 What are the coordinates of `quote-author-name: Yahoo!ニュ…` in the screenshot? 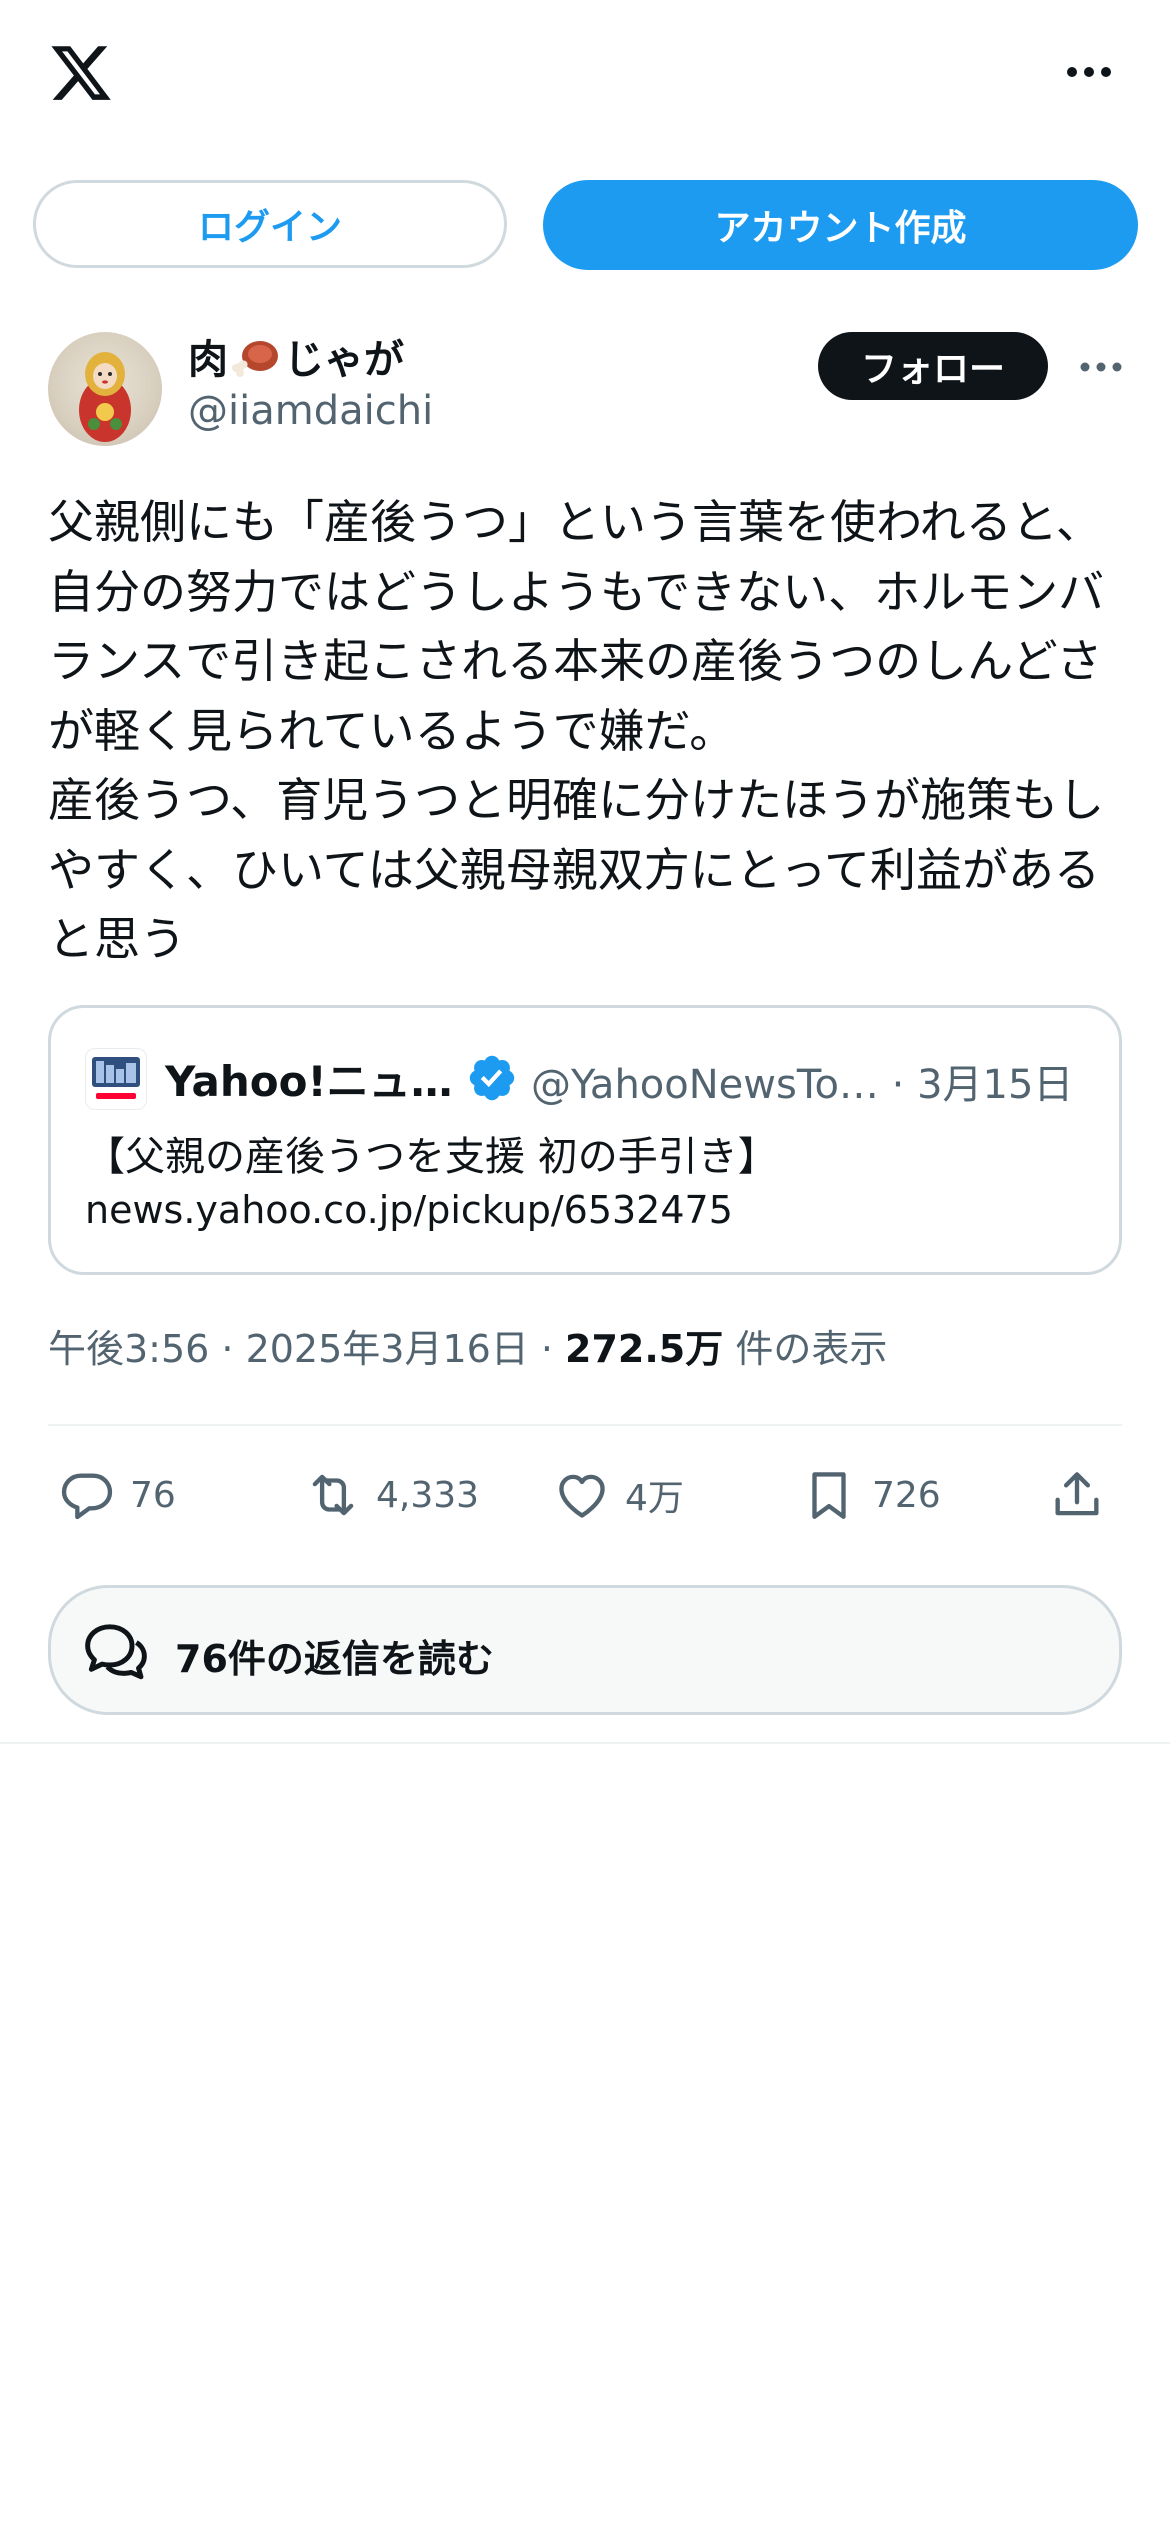 It's located at (309, 1081).